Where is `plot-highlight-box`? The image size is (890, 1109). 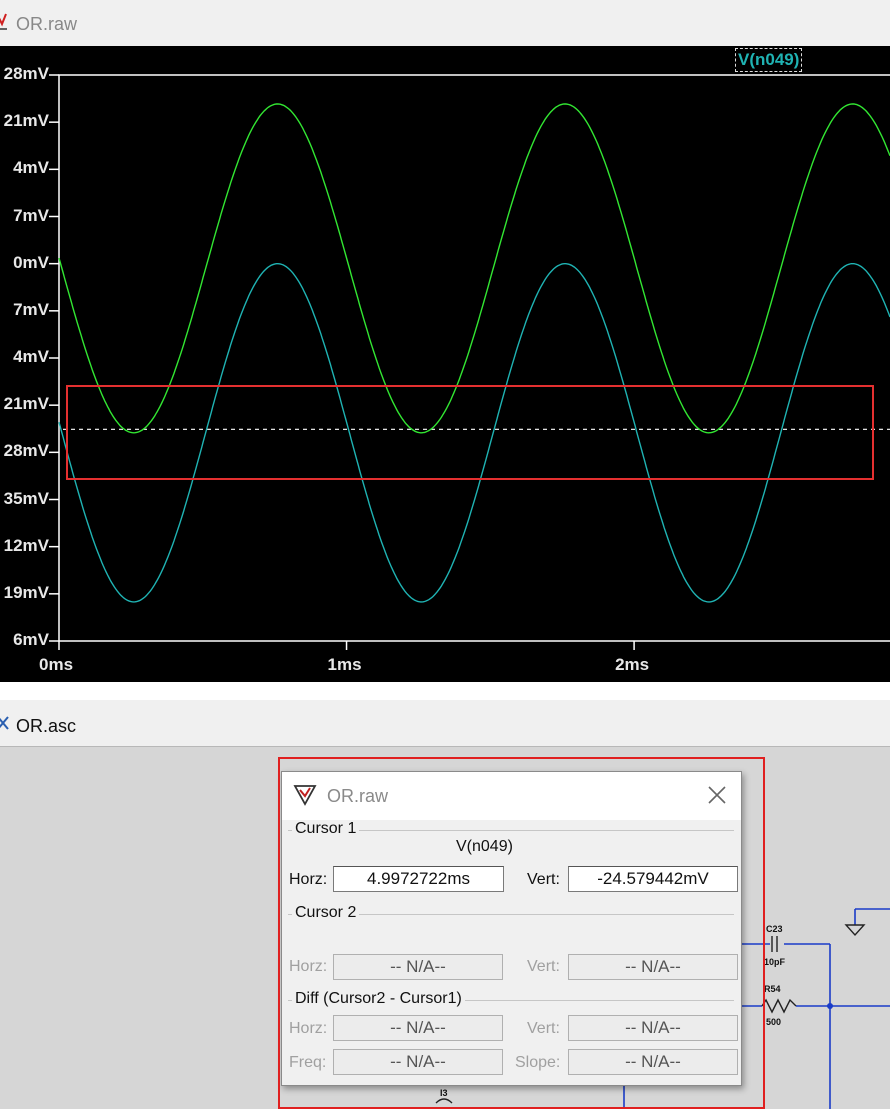 plot-highlight-box is located at coordinates (470, 432).